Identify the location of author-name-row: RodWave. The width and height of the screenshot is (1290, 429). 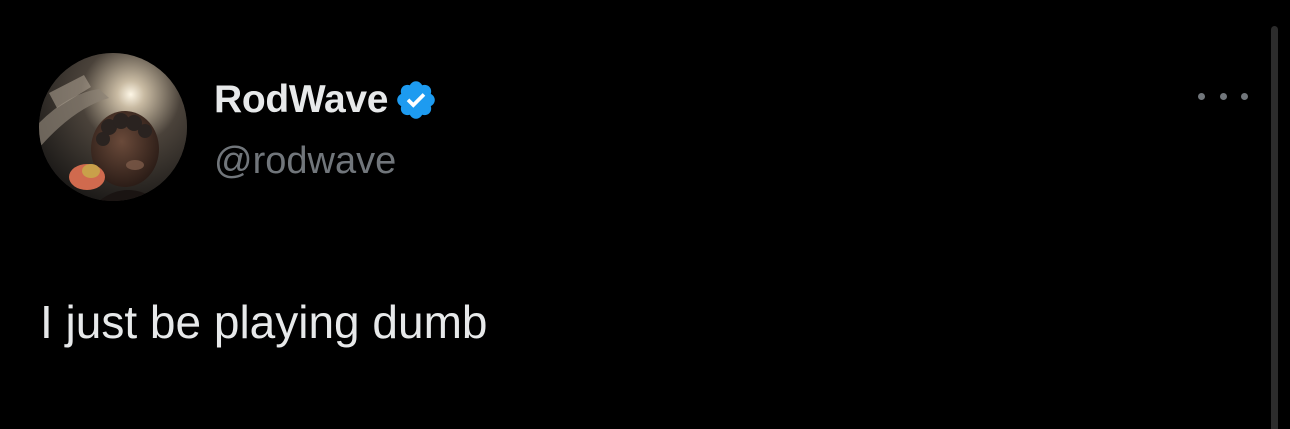
(326, 100).